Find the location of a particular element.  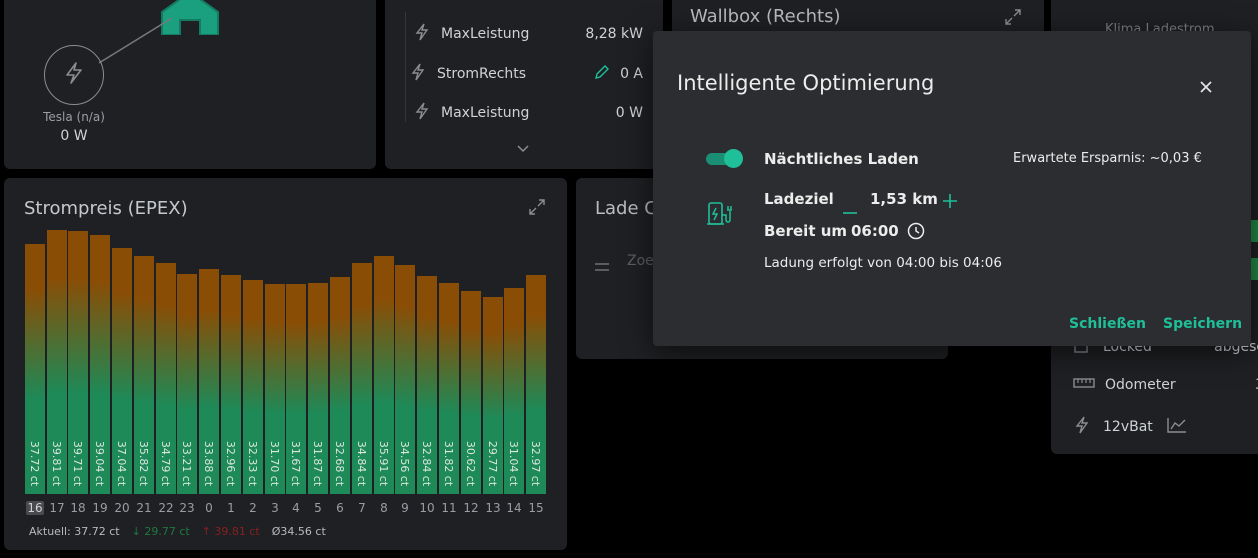

hour-tick-label: 16 is located at coordinates (35, 508).